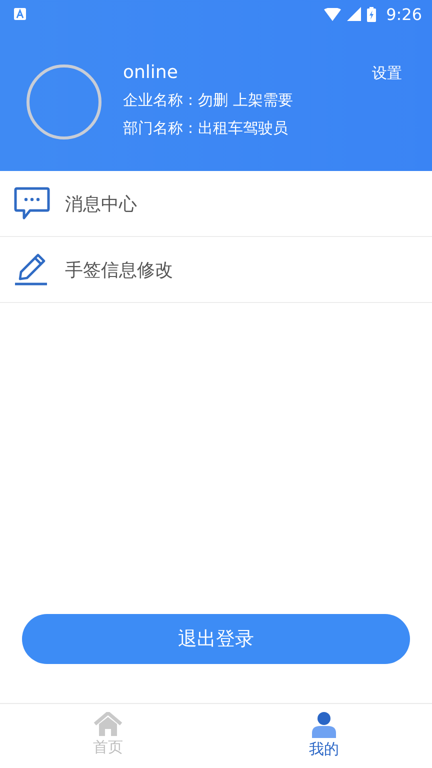  What do you see at coordinates (64, 102) in the screenshot?
I see `avatar-circle-icon` at bounding box center [64, 102].